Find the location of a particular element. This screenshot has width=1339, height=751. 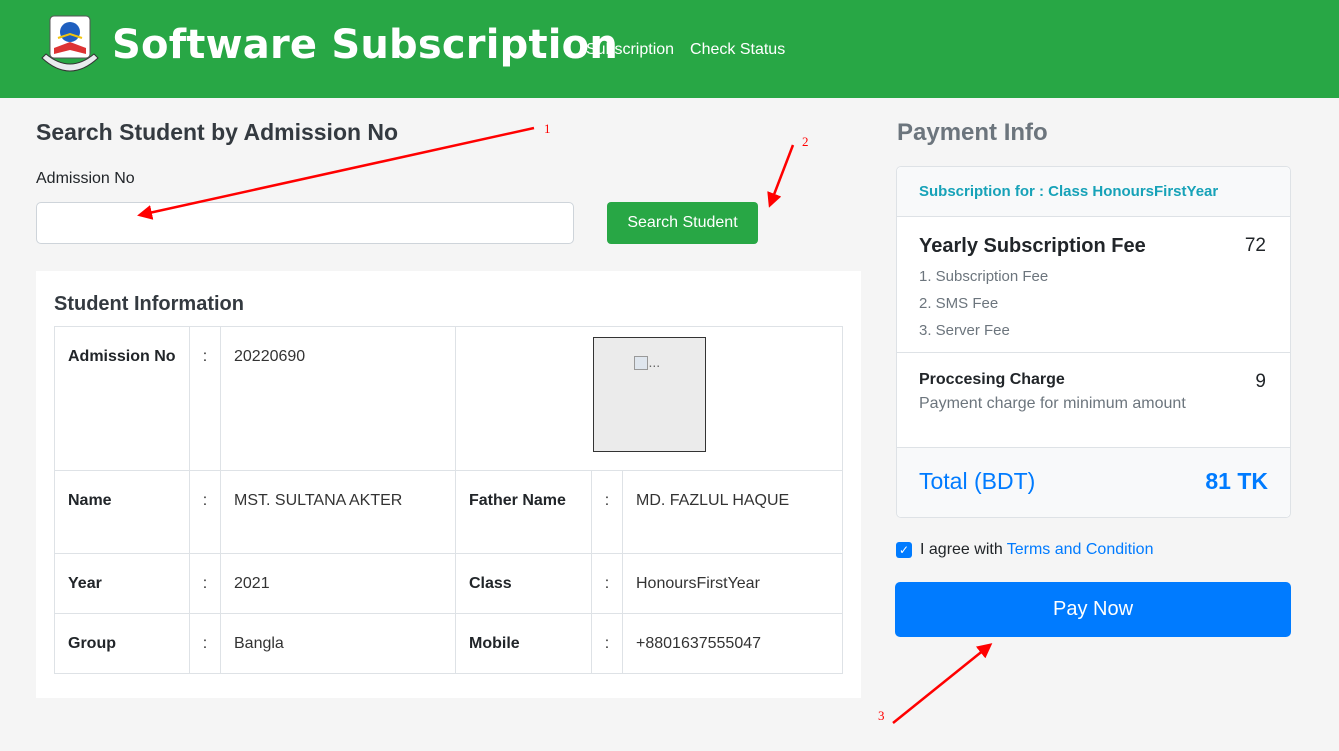

table-row: Year : 2021 Class : HonoursFirstYear is located at coordinates (448, 583).